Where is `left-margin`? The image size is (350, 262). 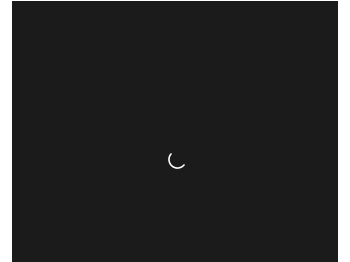 left-margin is located at coordinates (6, 131).